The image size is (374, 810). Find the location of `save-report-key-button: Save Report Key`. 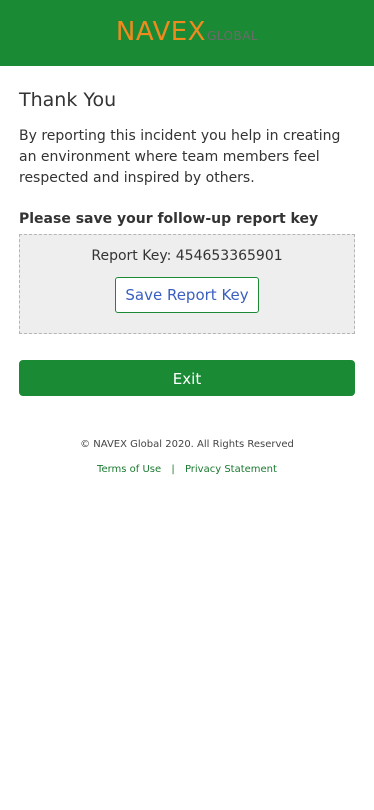

save-report-key-button: Save Report Key is located at coordinates (187, 295).